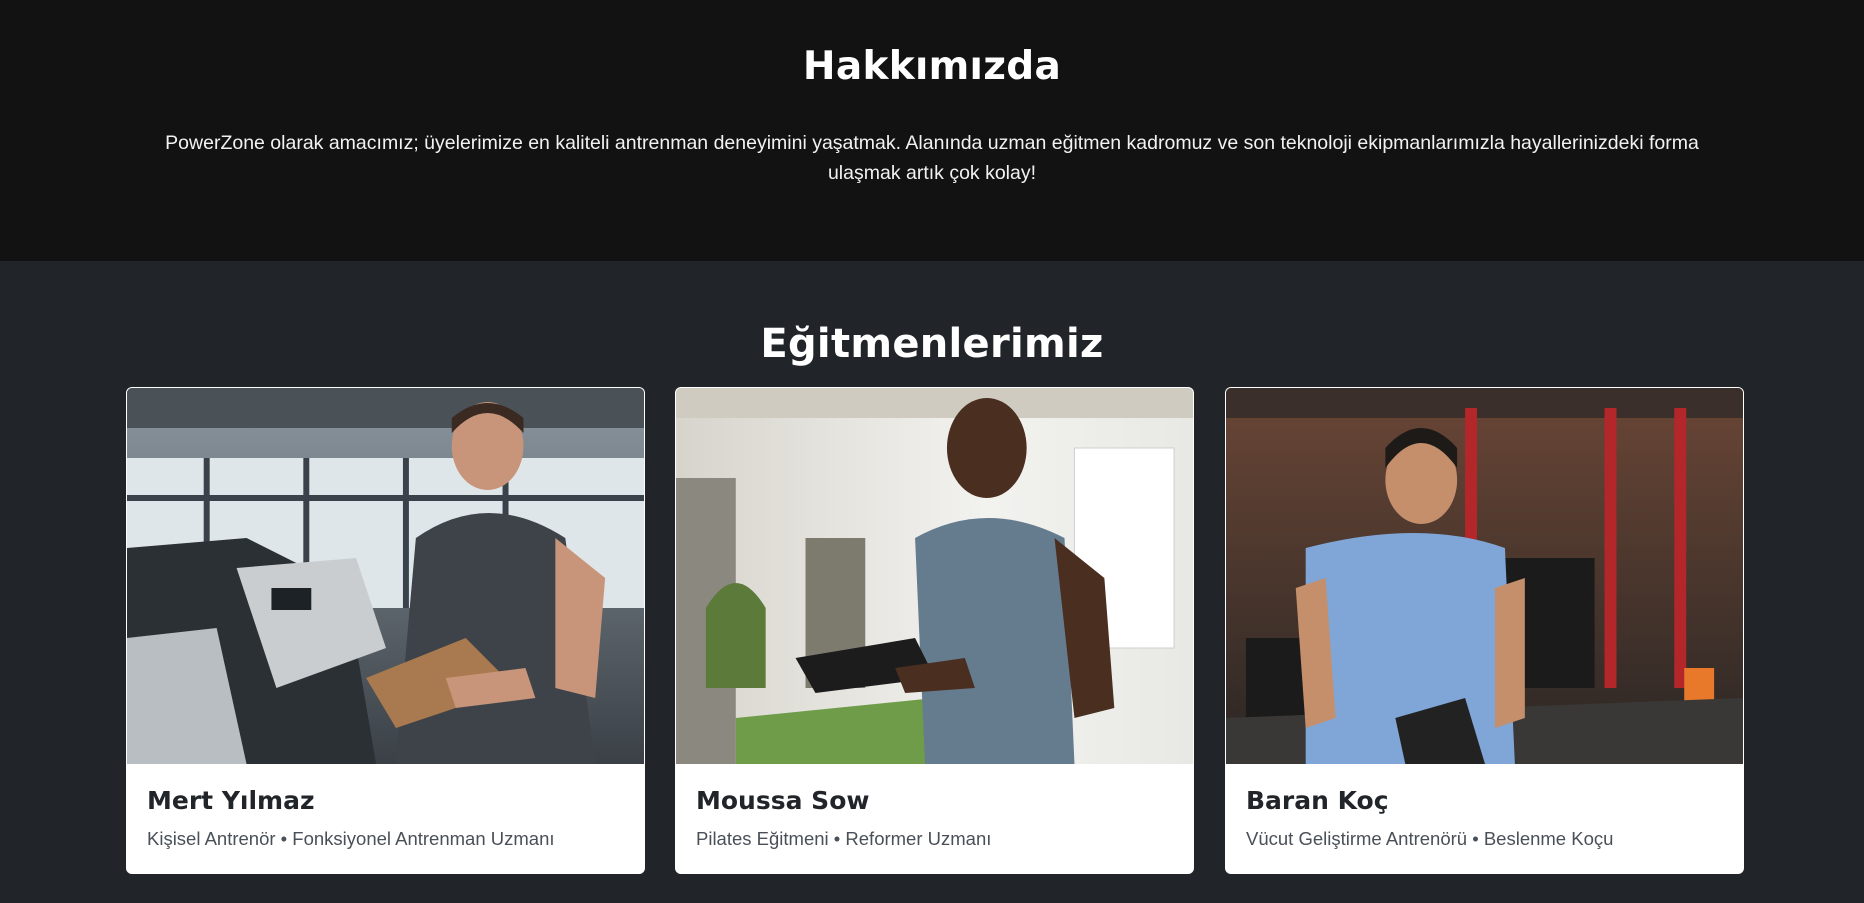 This screenshot has width=1864, height=903. Describe the element at coordinates (932, 344) in the screenshot. I see `trainers-title: Eğitmenlerimiz` at that location.